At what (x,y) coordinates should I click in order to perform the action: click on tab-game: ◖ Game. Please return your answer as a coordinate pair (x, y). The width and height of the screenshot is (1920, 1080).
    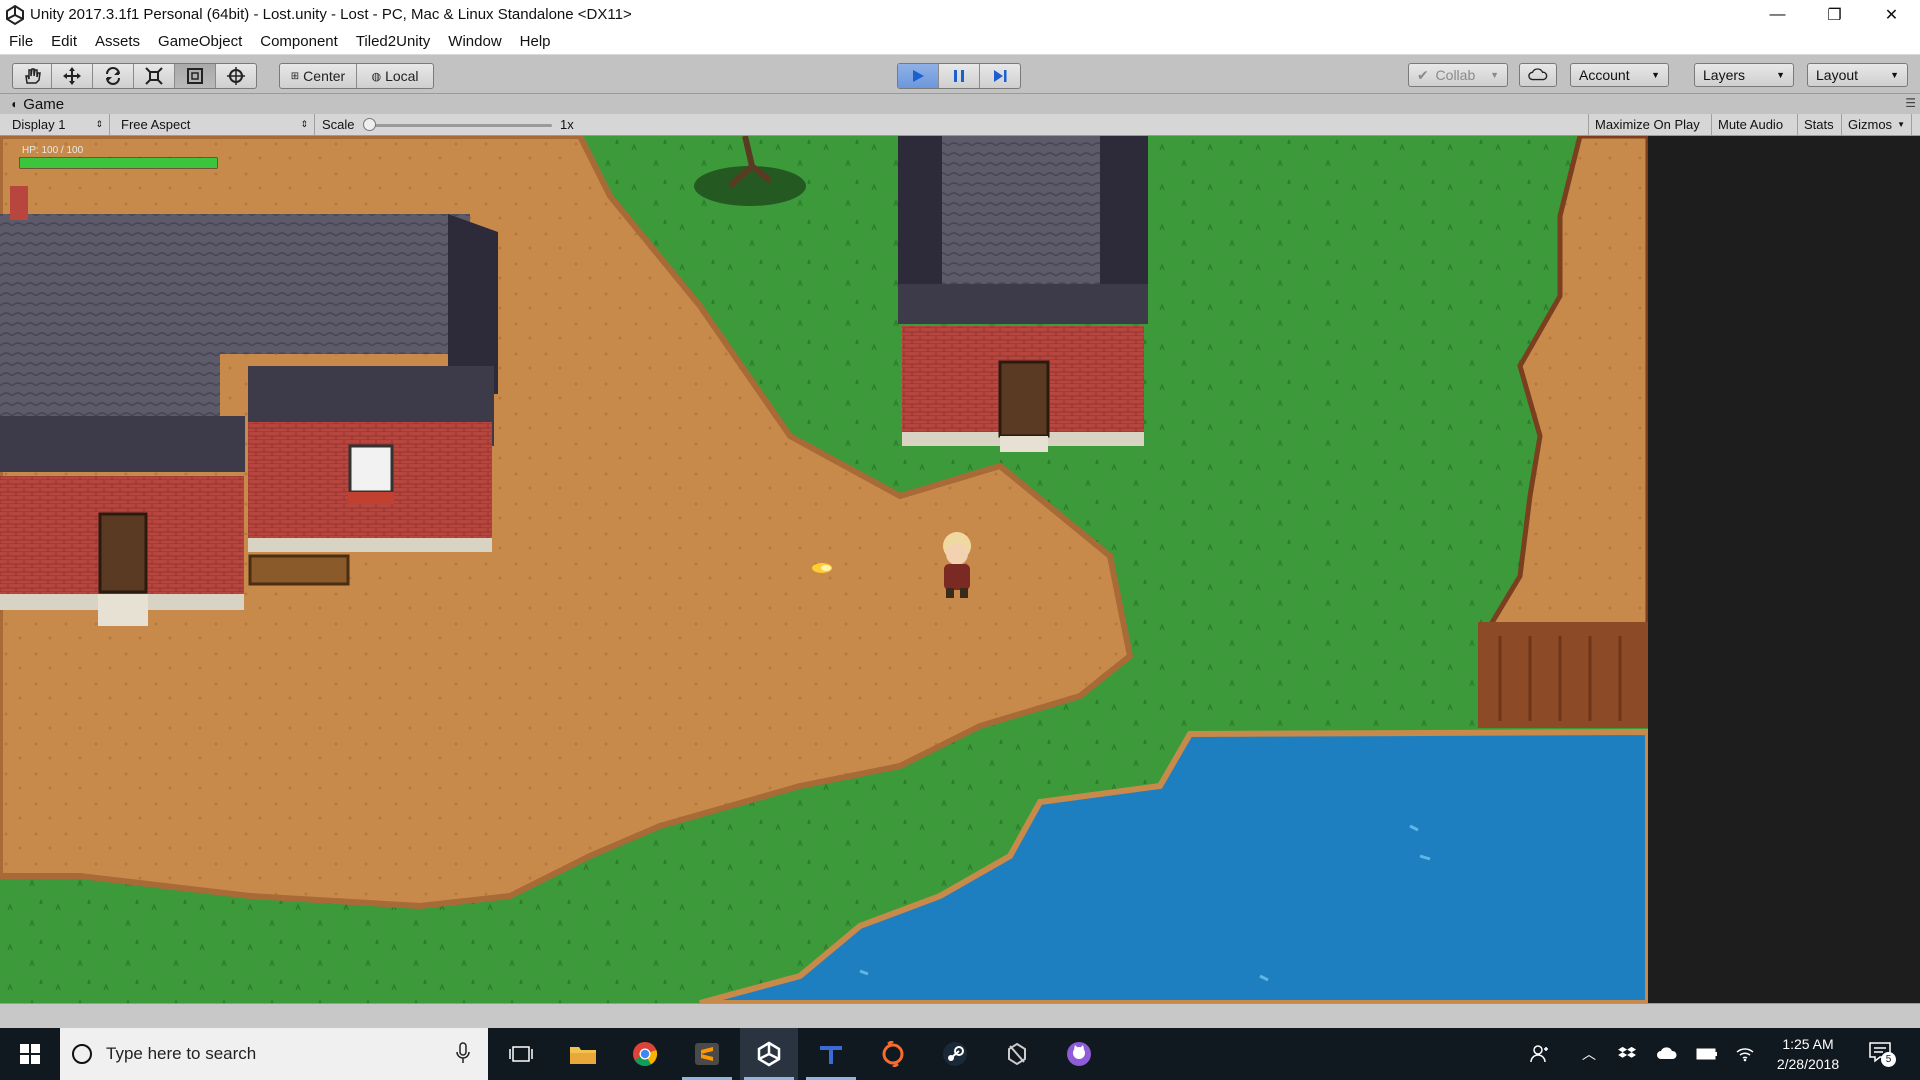
    Looking at the image, I should click on (32, 104).